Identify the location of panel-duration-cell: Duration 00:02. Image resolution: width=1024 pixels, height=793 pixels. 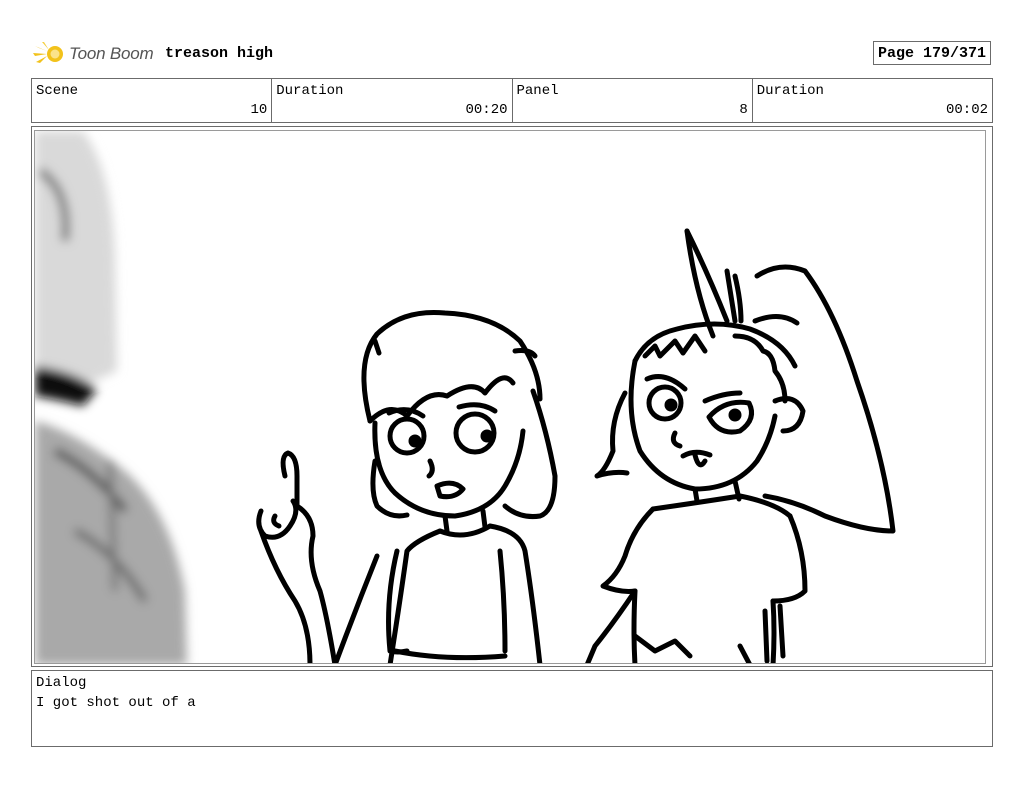
(872, 100).